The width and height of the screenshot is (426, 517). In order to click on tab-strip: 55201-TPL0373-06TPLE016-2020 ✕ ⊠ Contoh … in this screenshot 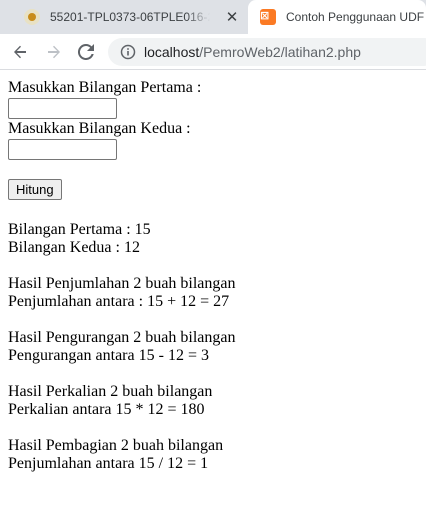, I will do `click(213, 17)`.